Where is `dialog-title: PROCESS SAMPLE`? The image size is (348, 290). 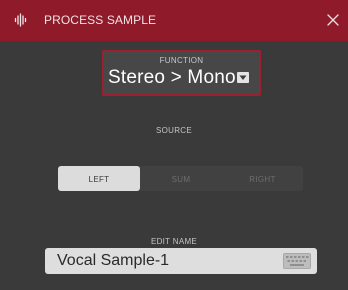
dialog-title: PROCESS SAMPLE is located at coordinates (100, 20).